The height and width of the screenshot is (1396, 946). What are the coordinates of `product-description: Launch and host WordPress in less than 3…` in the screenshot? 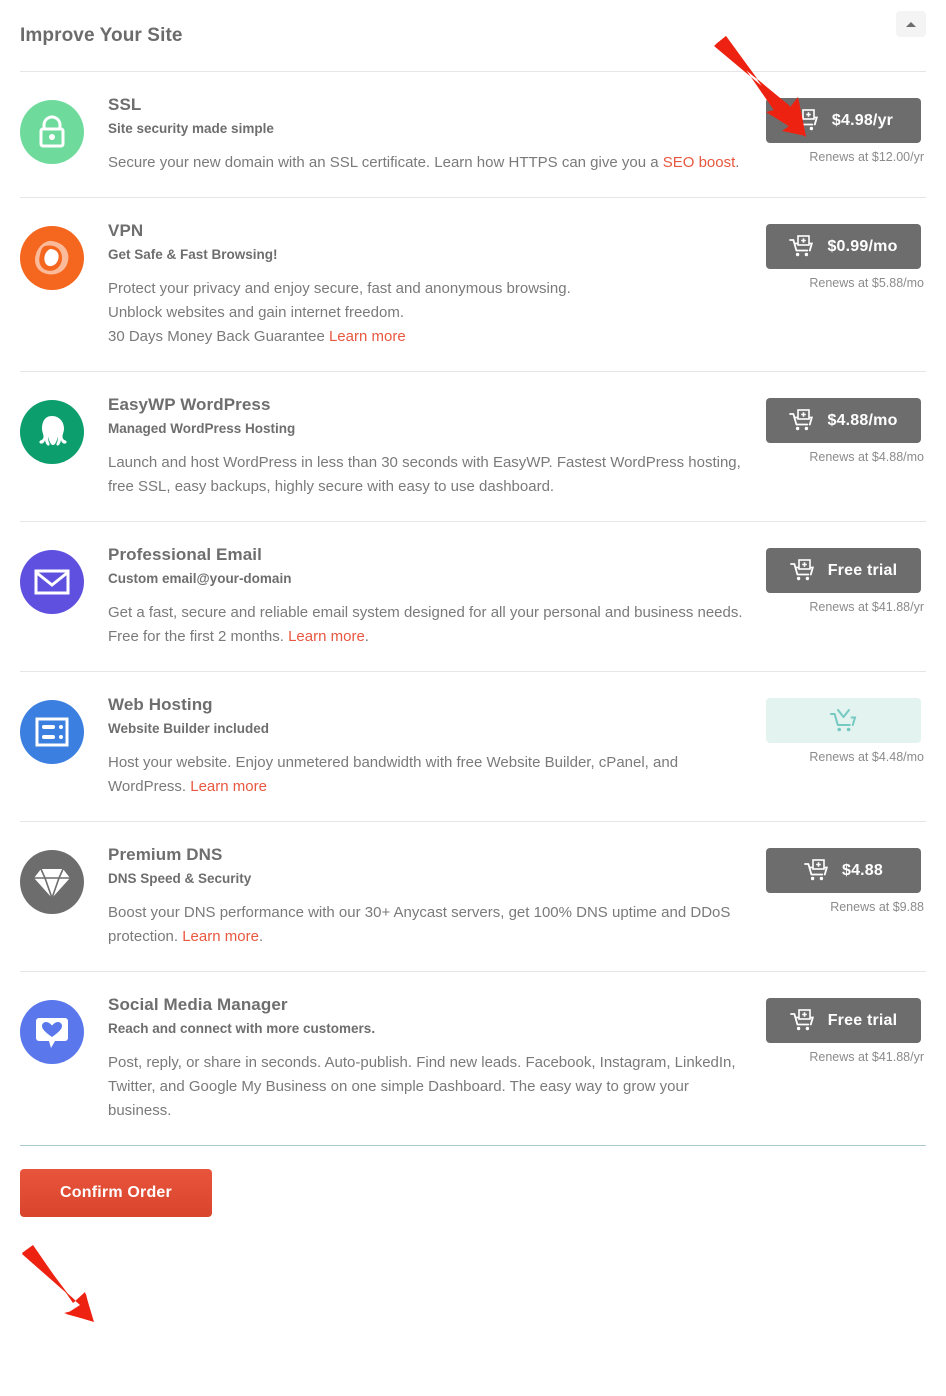 It's located at (427, 475).